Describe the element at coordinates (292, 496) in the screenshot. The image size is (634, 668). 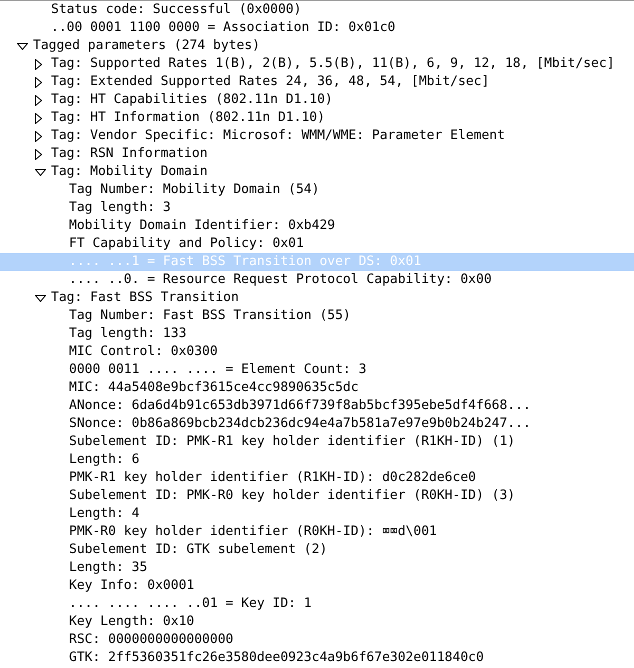
I see `tree-item: Subelement ID: PMK-R0 key holder identifier (R0KH-ID) (3)` at that location.